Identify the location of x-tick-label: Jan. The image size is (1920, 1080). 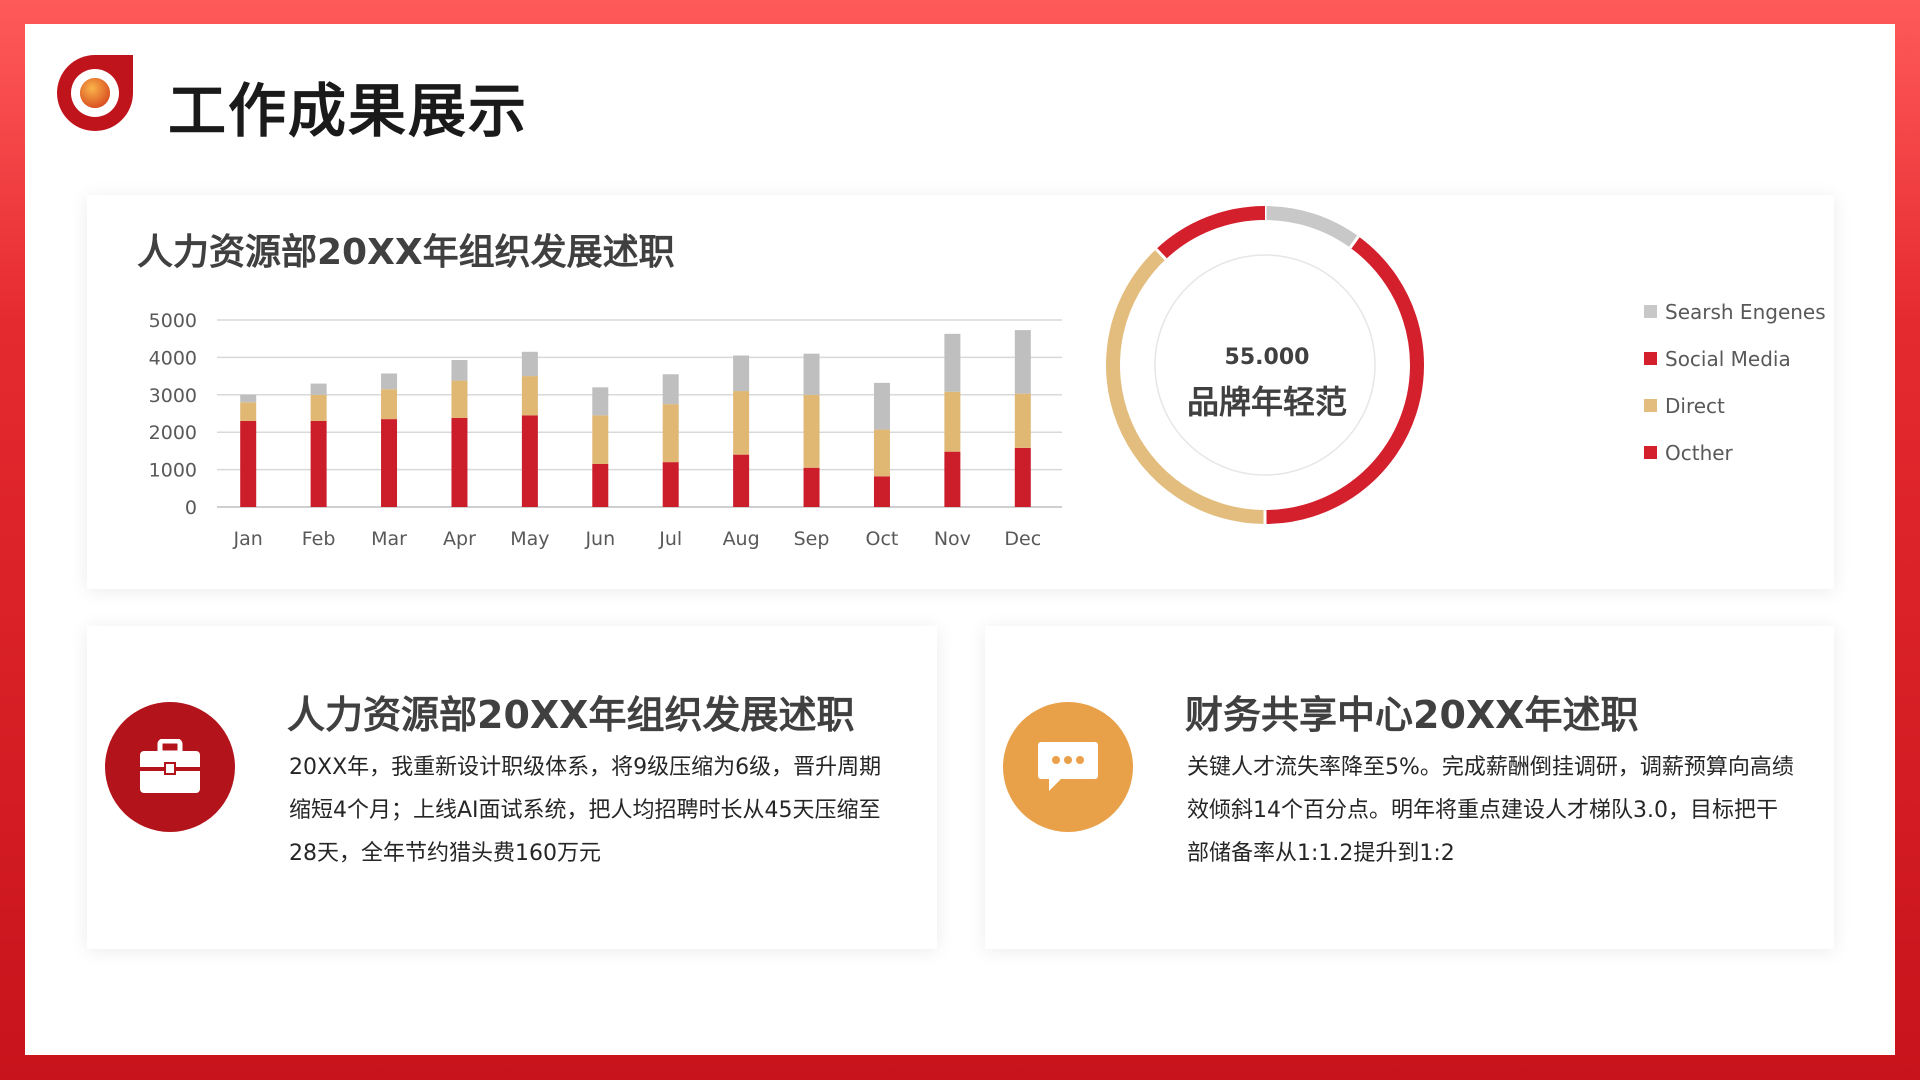
(248, 539).